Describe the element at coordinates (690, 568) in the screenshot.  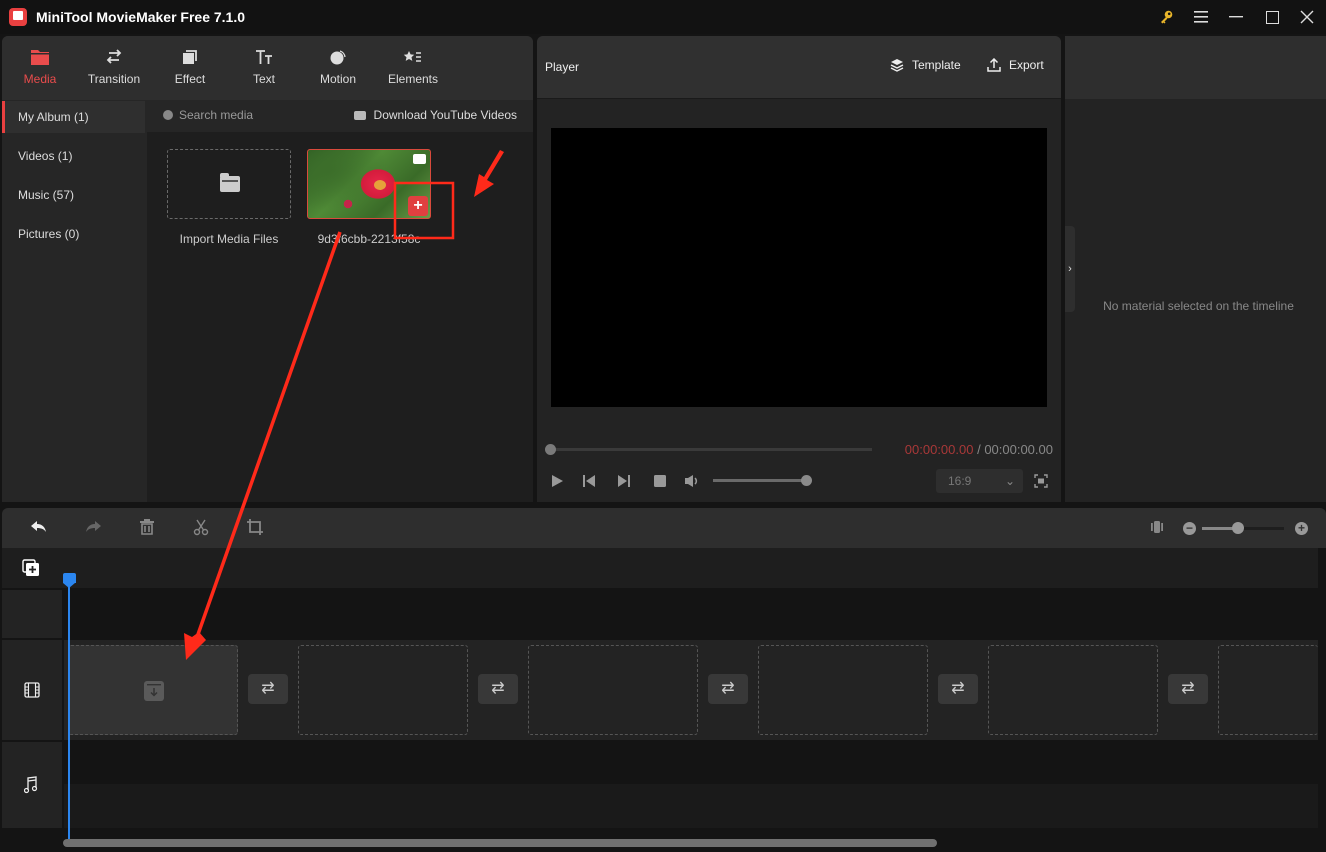
I see `timeline-ruler` at that location.